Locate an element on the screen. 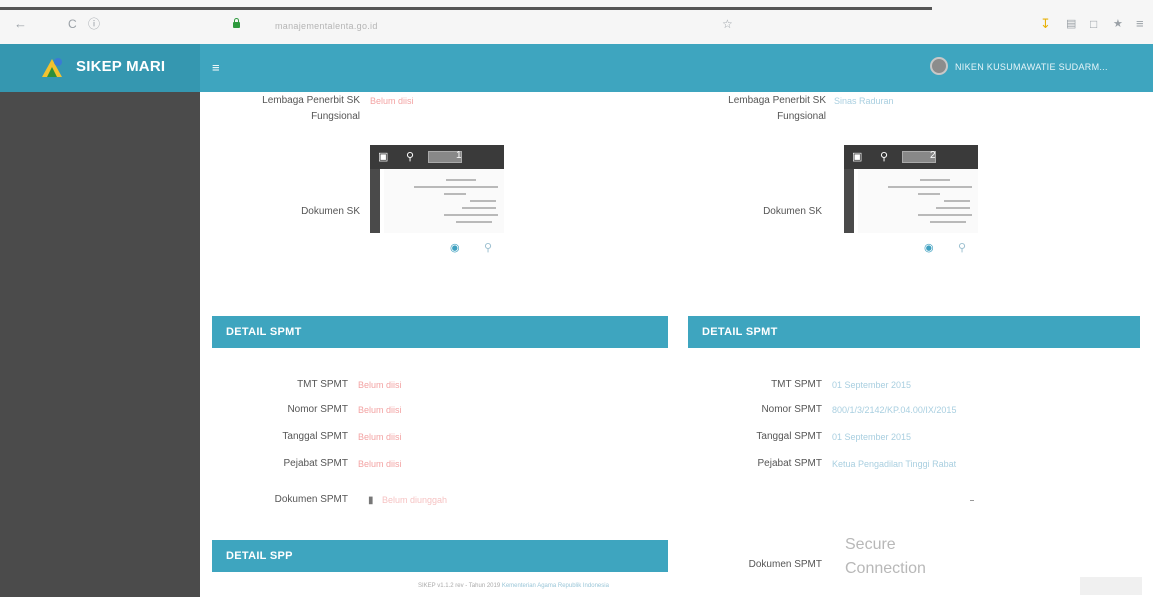 This screenshot has width=1153, height=597. sidebar is located at coordinates (100, 344).